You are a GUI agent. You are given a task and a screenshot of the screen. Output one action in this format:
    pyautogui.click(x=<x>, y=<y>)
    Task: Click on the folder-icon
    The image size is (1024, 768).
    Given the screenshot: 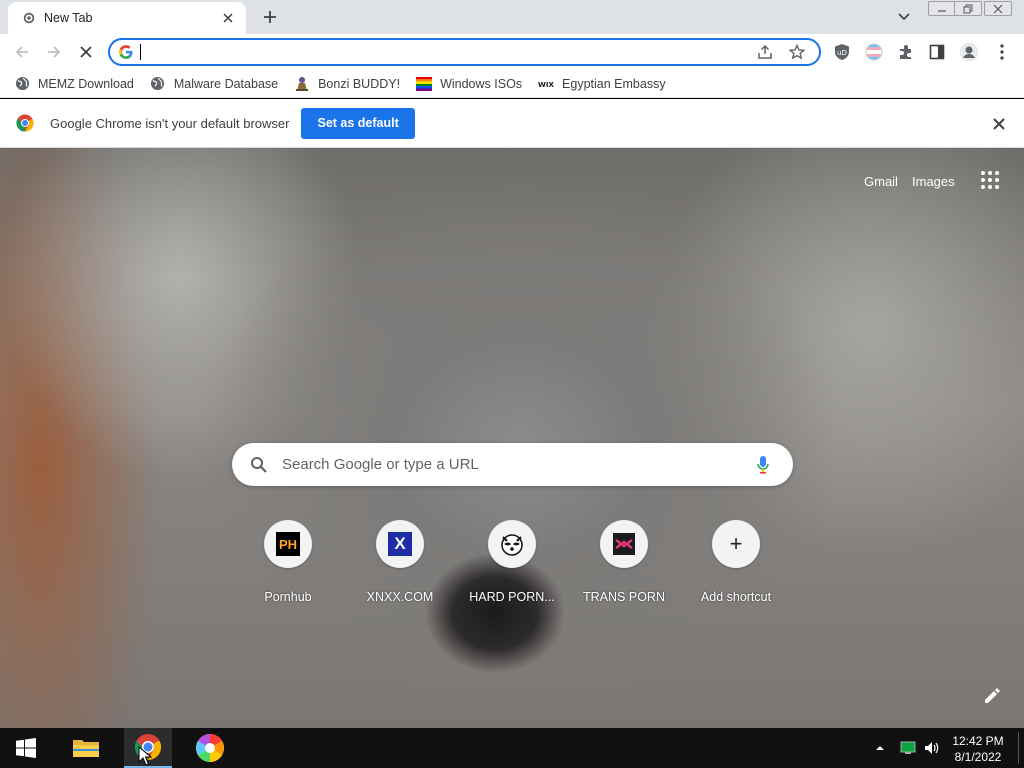 What is the action you would take?
    pyautogui.click(x=86, y=748)
    